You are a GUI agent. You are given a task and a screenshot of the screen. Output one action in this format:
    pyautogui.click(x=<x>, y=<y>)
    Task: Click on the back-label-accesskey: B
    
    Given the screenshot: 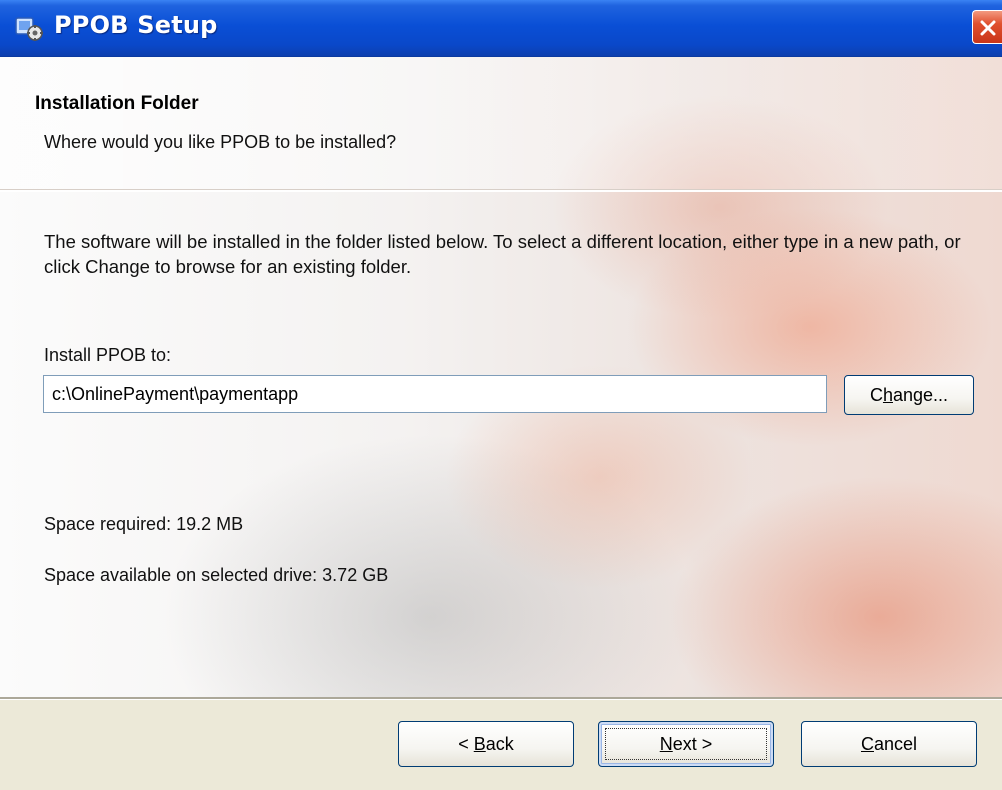 What is the action you would take?
    pyautogui.click(x=479, y=744)
    